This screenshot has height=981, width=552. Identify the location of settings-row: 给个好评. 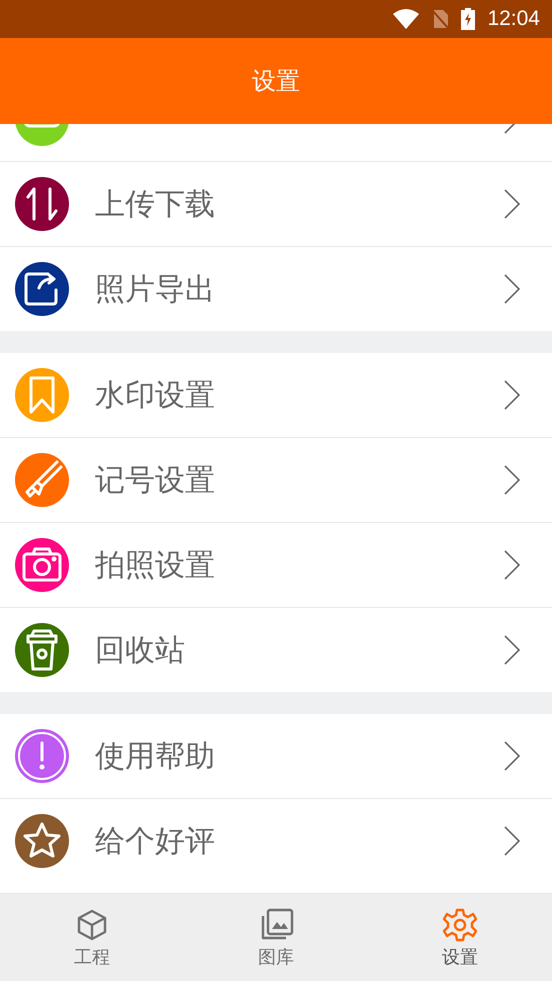
(276, 841).